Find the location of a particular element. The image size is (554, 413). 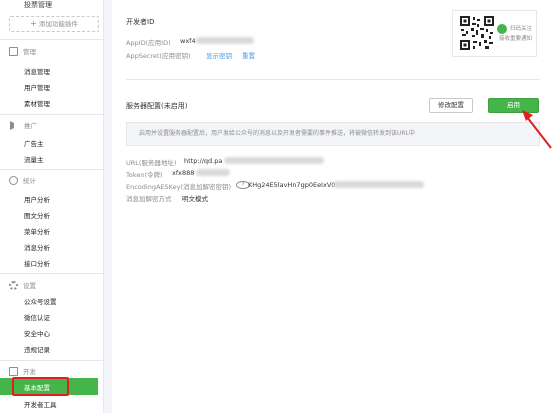

sidebar-item-messages: 消息管理 is located at coordinates (37, 71).